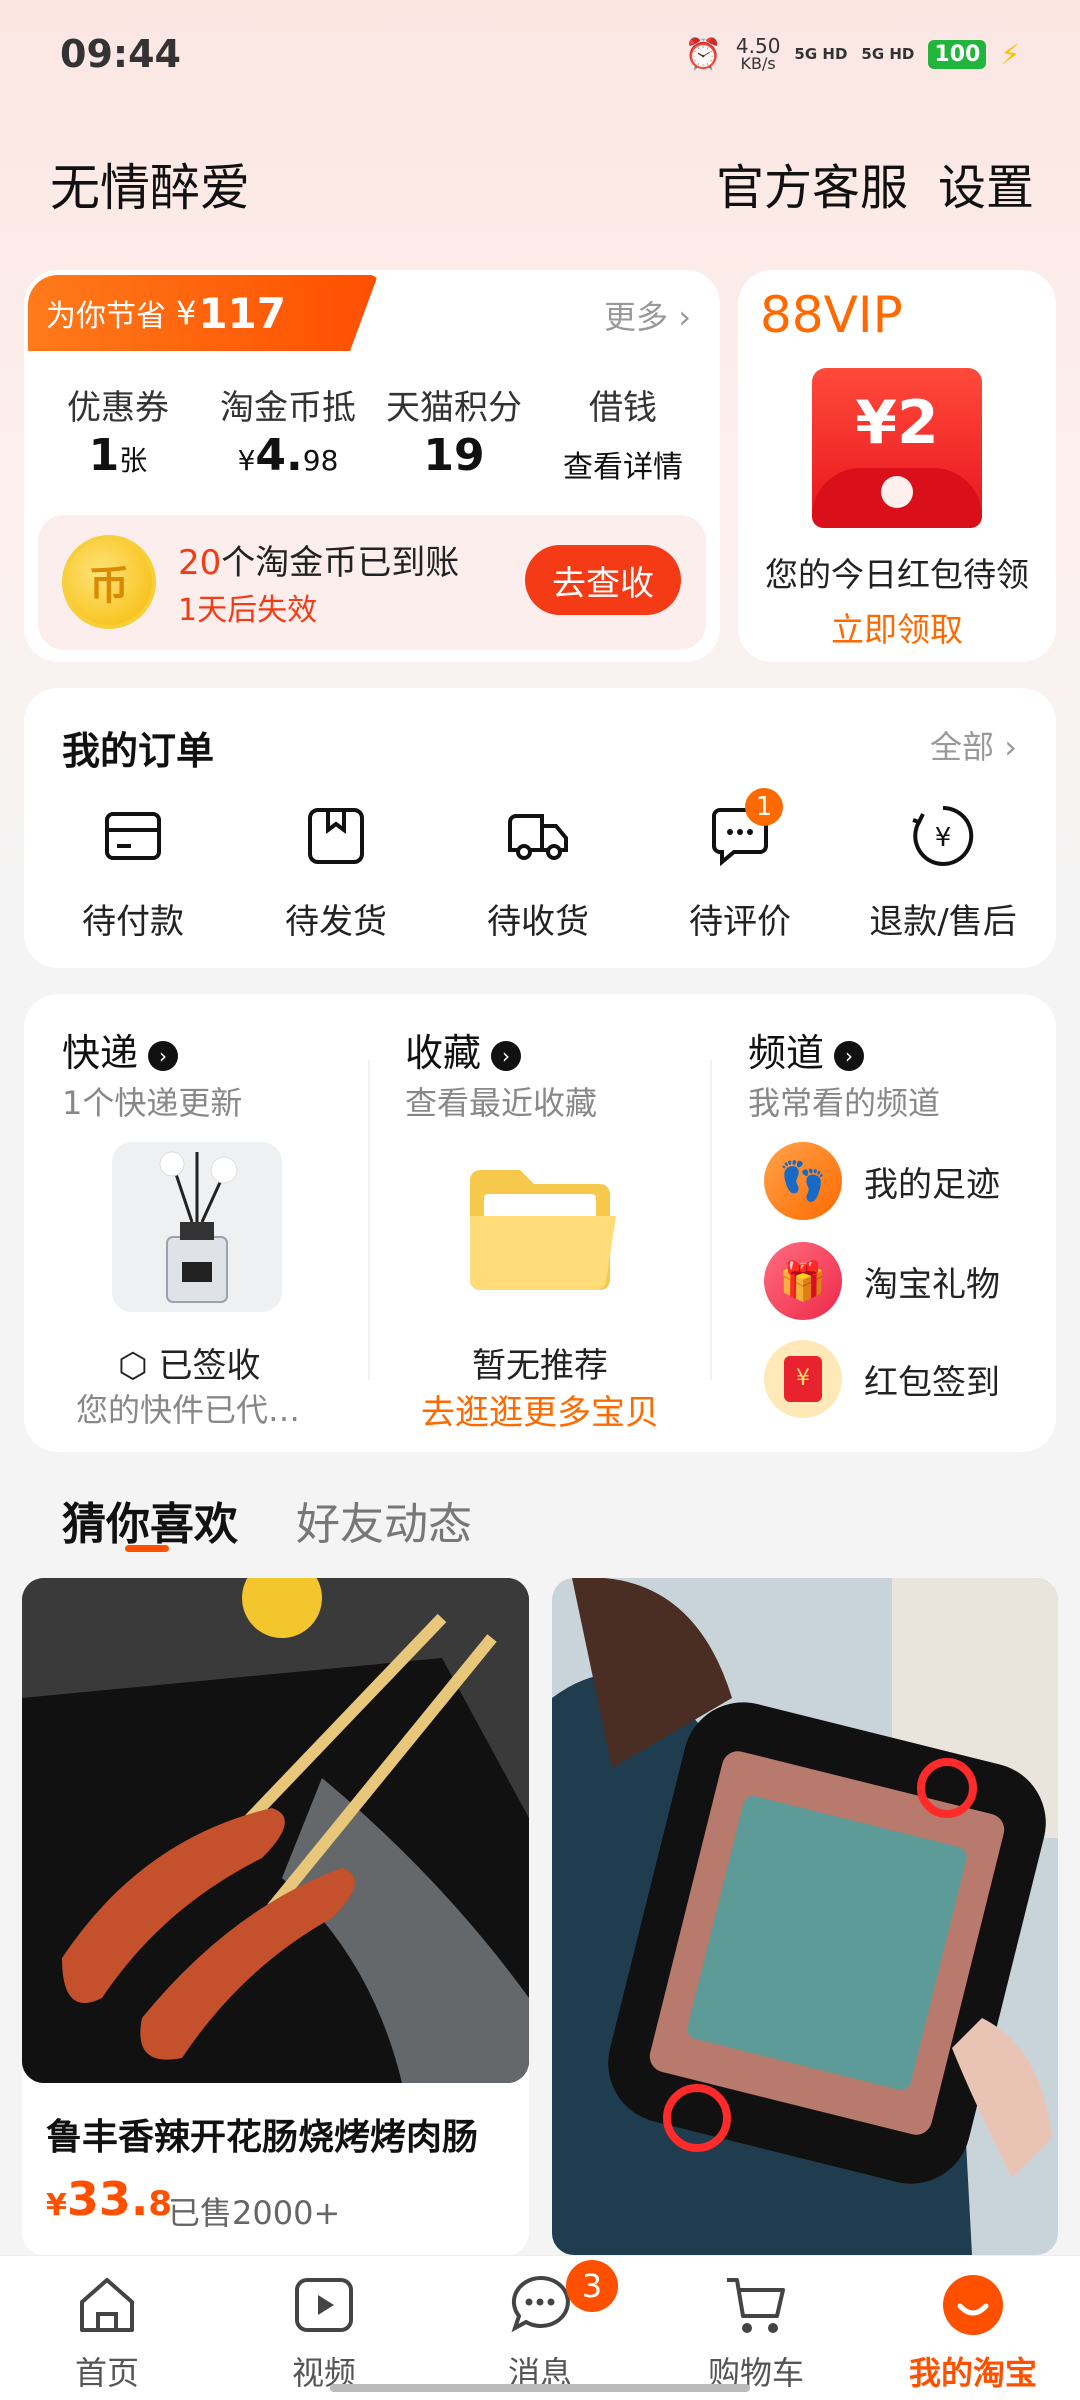  Describe the element at coordinates (248, 610) in the screenshot. I see `coin-expire-text: 1天后失效` at that location.